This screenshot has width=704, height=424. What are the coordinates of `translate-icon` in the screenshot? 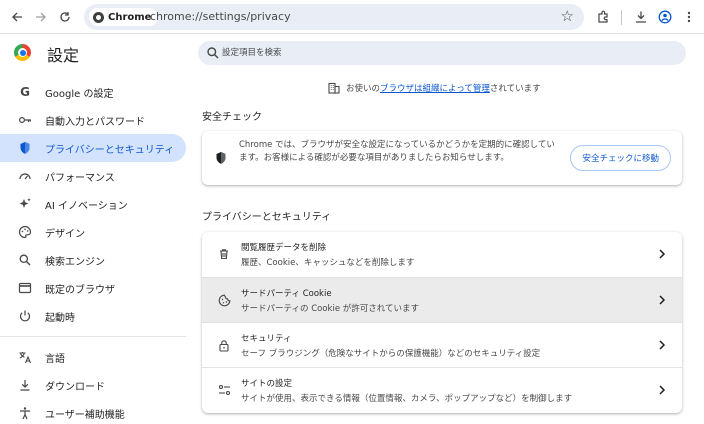 It's located at (25, 357).